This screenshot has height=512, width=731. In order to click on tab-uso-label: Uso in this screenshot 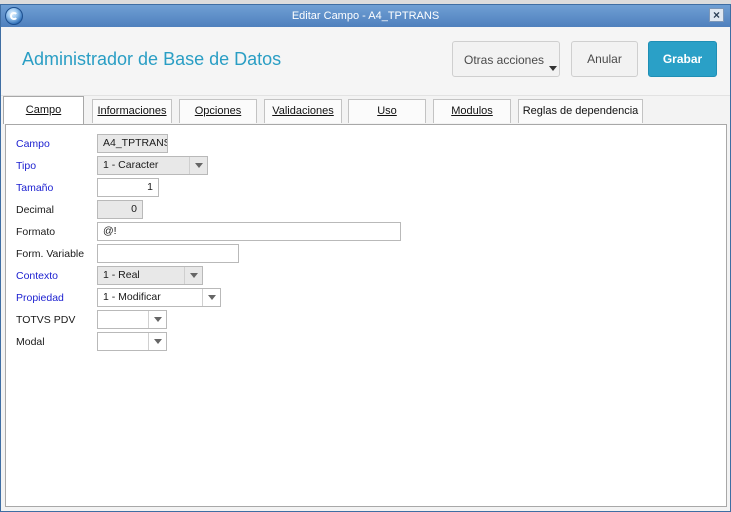, I will do `click(387, 111)`.